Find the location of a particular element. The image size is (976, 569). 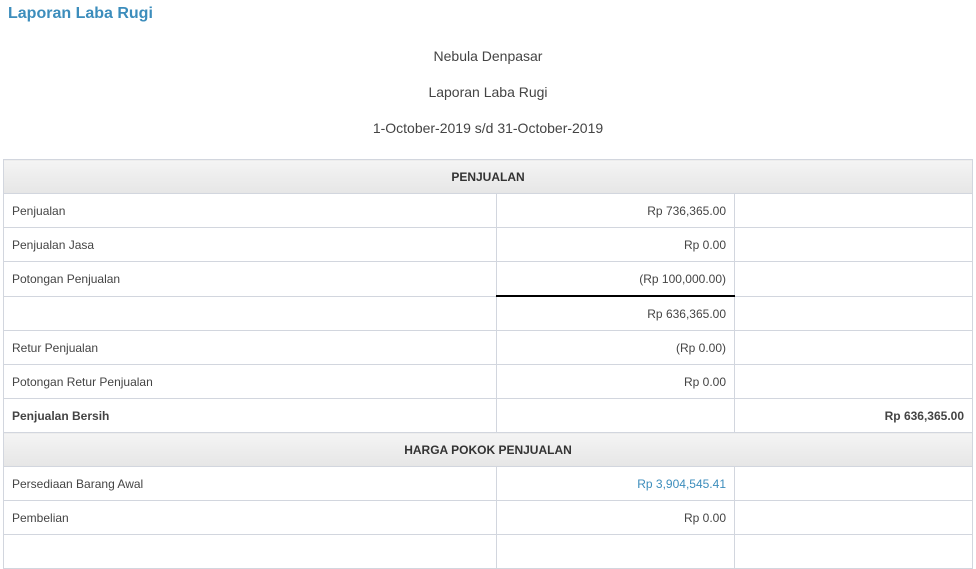

page-title: Laporan Laba Rugi is located at coordinates (80, 13).